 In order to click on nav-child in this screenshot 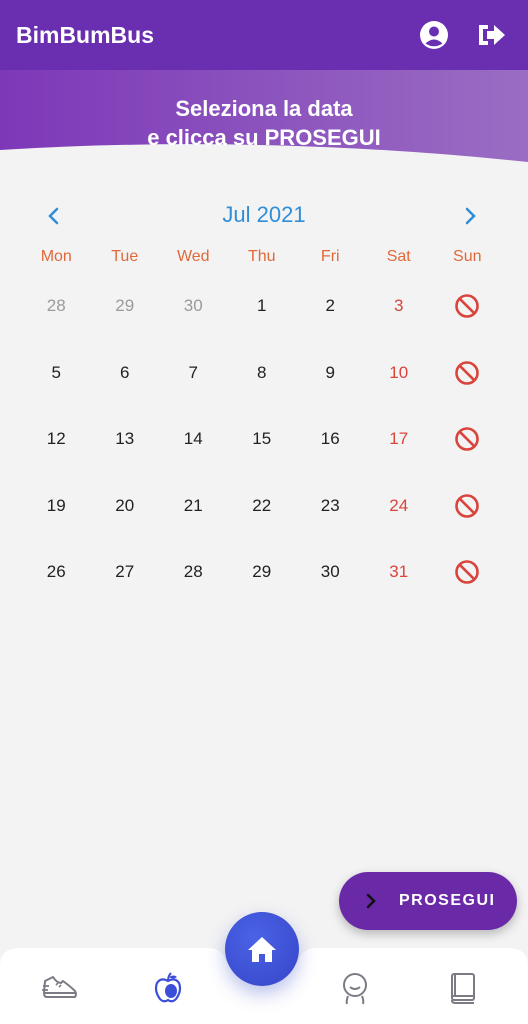, I will do `click(355, 988)`.